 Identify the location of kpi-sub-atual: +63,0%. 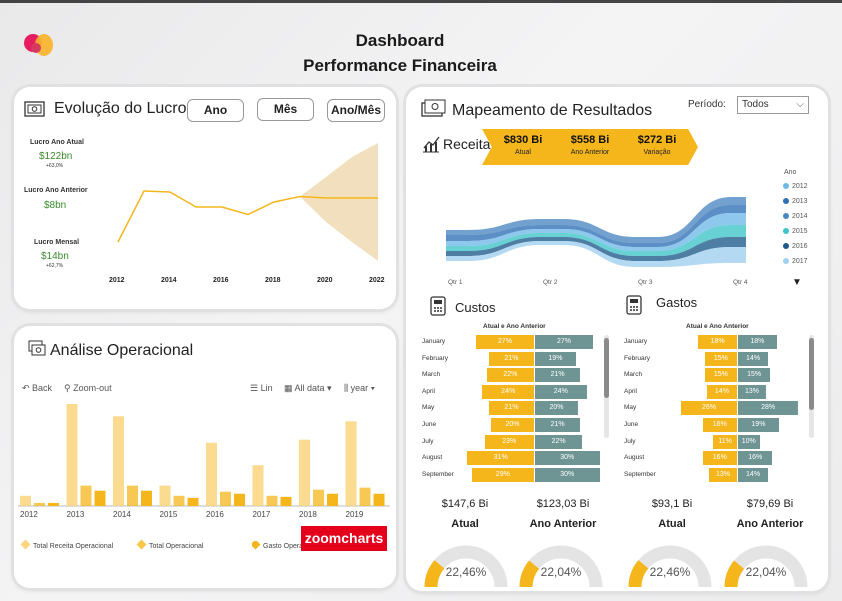
(55, 166).